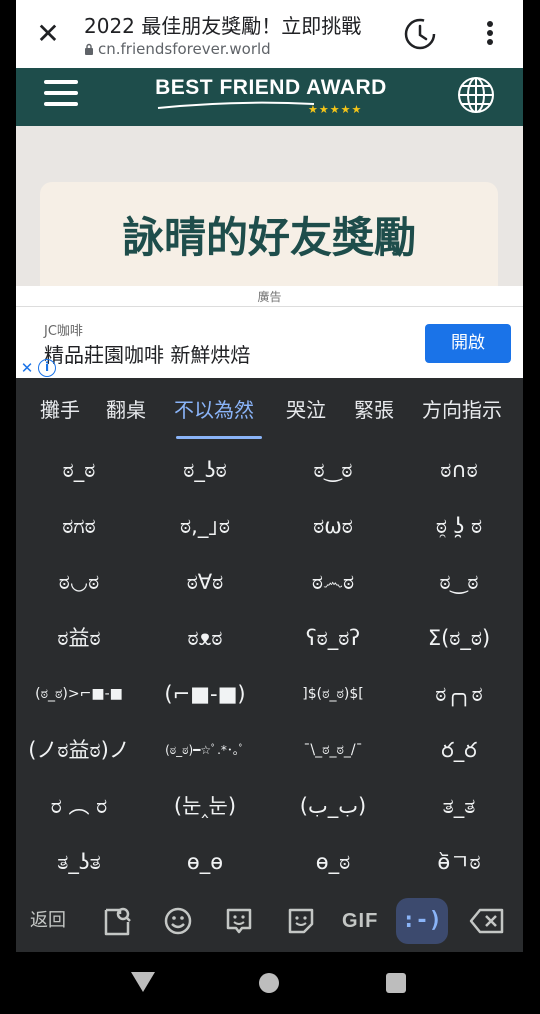 The height and width of the screenshot is (1014, 540). Describe the element at coordinates (459, 750) in the screenshot. I see `emoticon-key: ర_ర` at that location.